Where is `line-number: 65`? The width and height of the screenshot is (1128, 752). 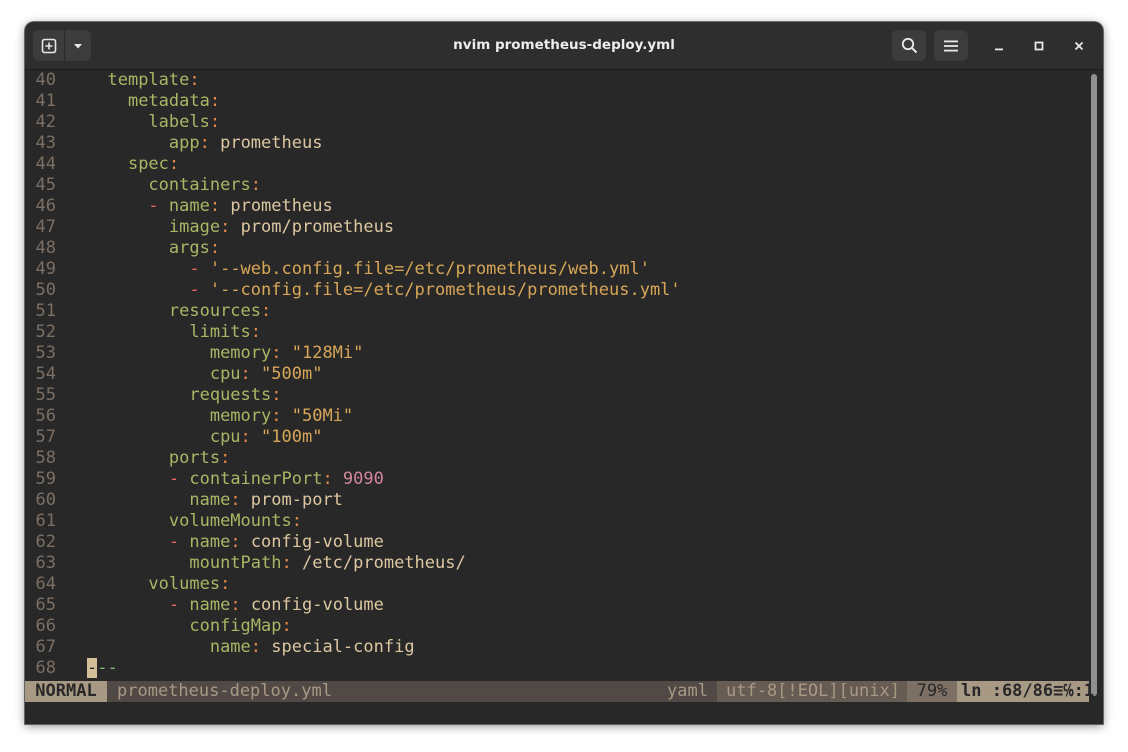 line-number: 65 is located at coordinates (45, 605).